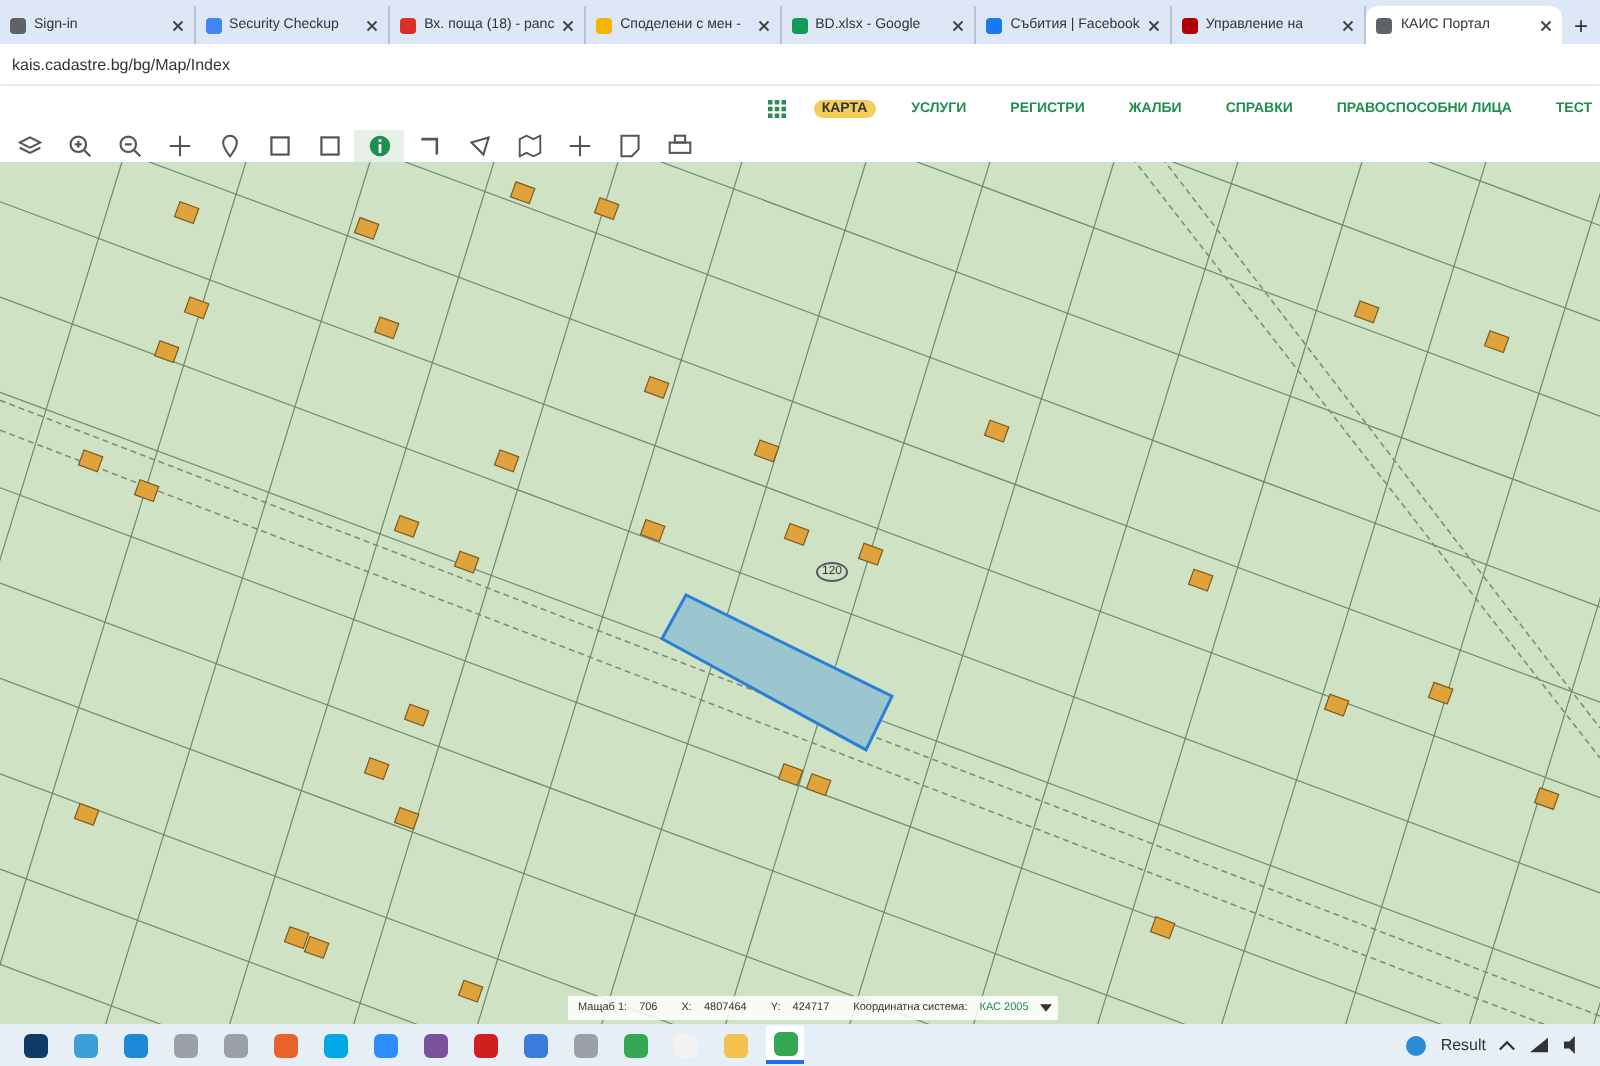 The width and height of the screenshot is (1600, 1066). What do you see at coordinates (679, 146) in the screenshot?
I see `printer-icon` at bounding box center [679, 146].